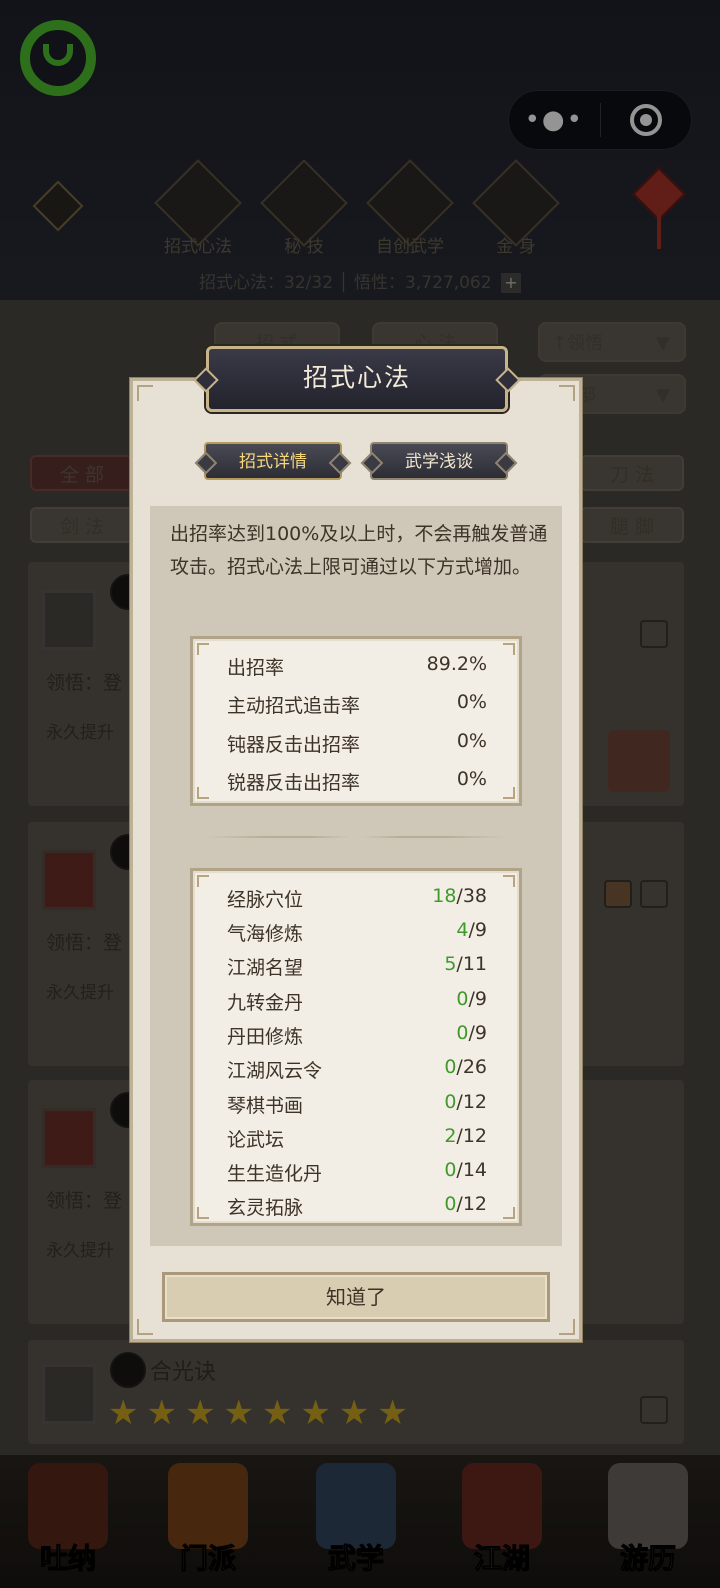  What do you see at coordinates (294, 706) in the screenshot?
I see `rate-label: 主动招式追击率` at bounding box center [294, 706].